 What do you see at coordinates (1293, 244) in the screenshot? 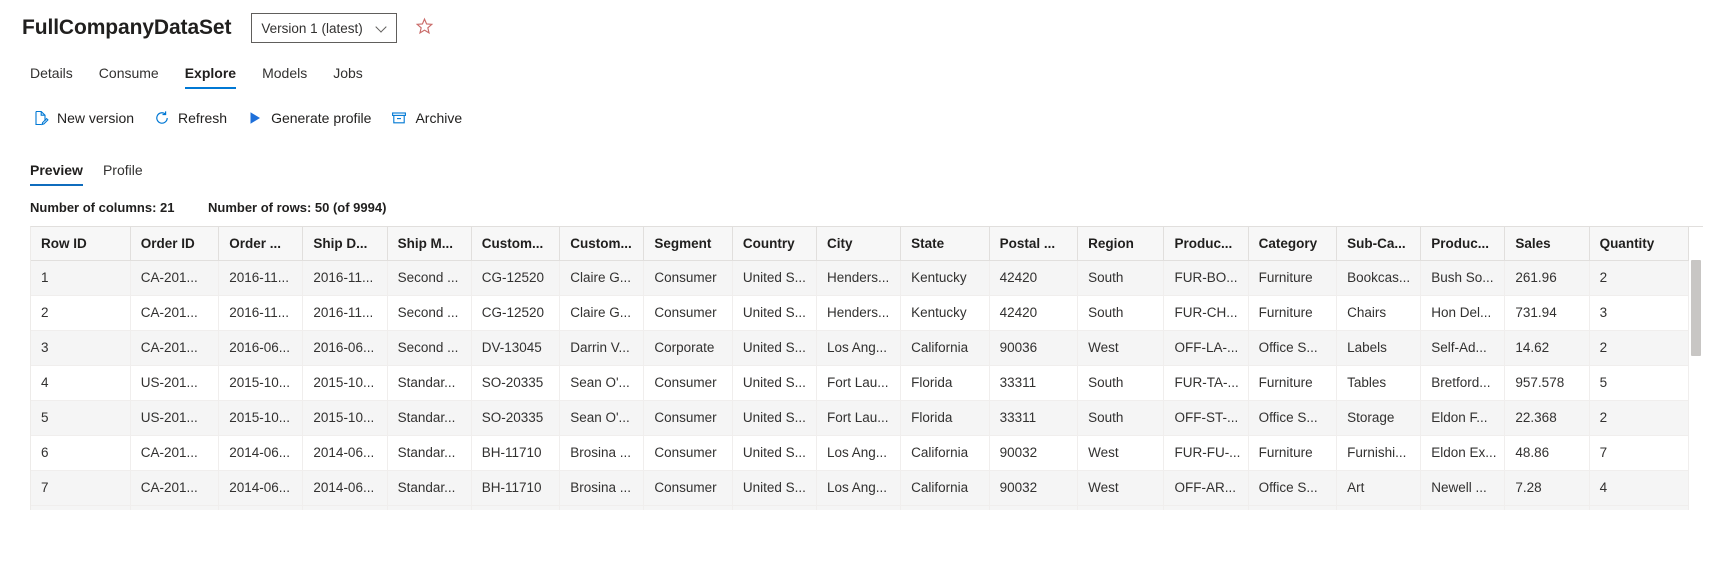
I see `column-header: Category` at bounding box center [1293, 244].